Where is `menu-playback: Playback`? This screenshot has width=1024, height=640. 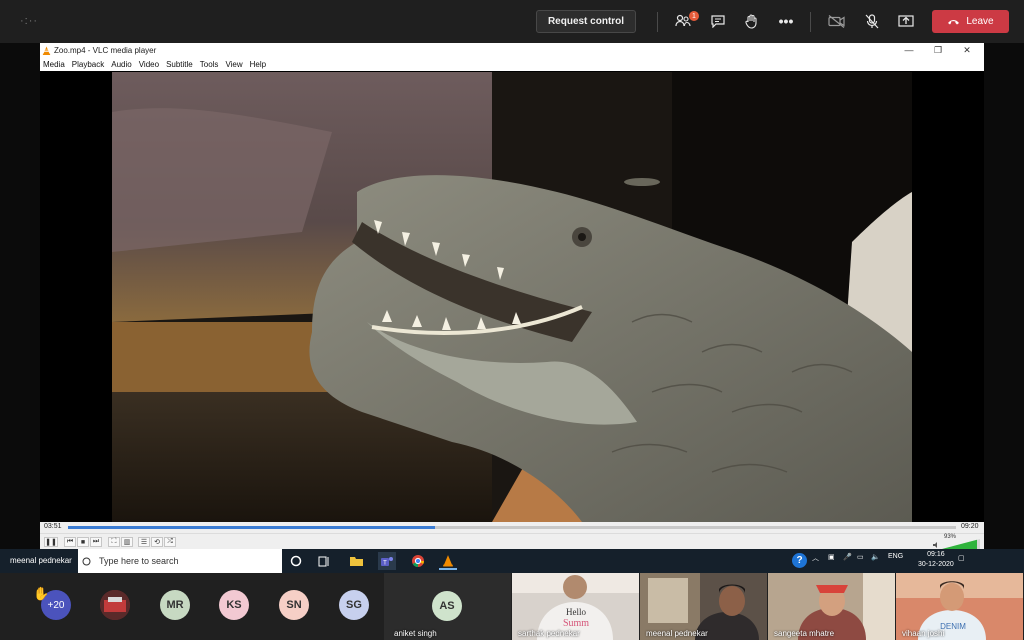 menu-playback: Playback is located at coordinates (88, 64).